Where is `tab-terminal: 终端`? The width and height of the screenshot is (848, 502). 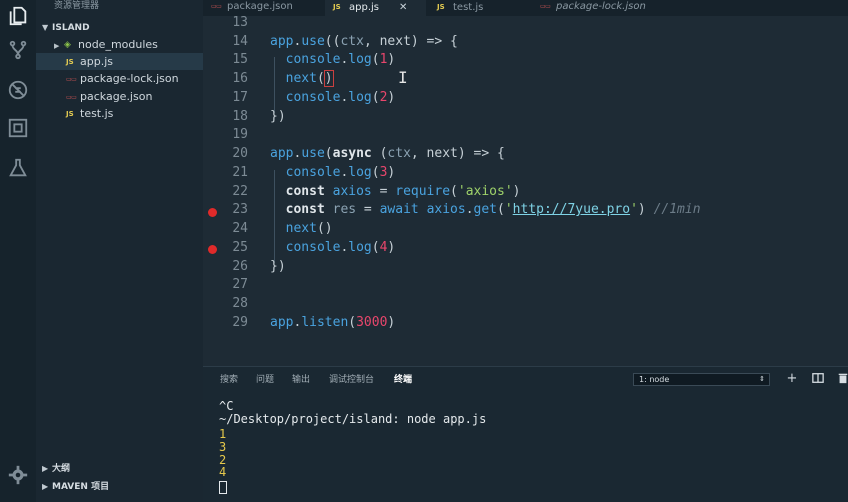 tab-terminal: 终端 is located at coordinates (403, 380).